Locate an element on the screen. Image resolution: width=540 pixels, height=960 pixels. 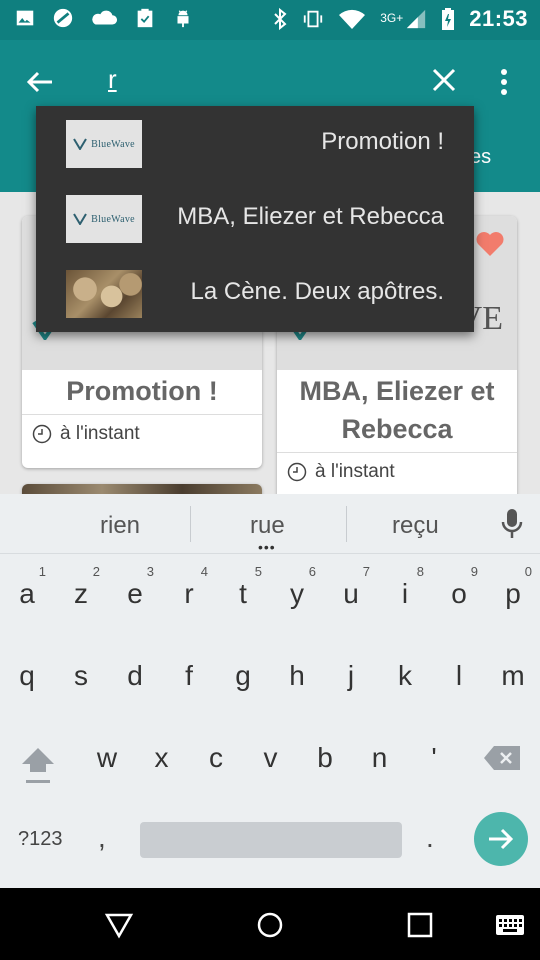
key-number-hint: 7 is located at coordinates (366, 571).